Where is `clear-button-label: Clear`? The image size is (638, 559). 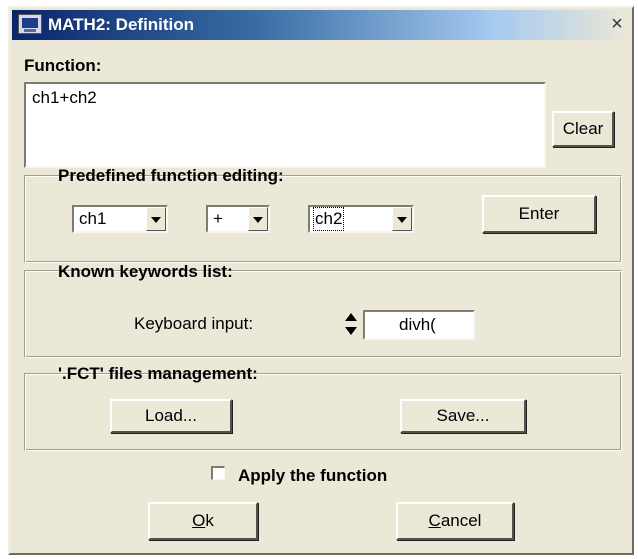 clear-button-label: Clear is located at coordinates (583, 128).